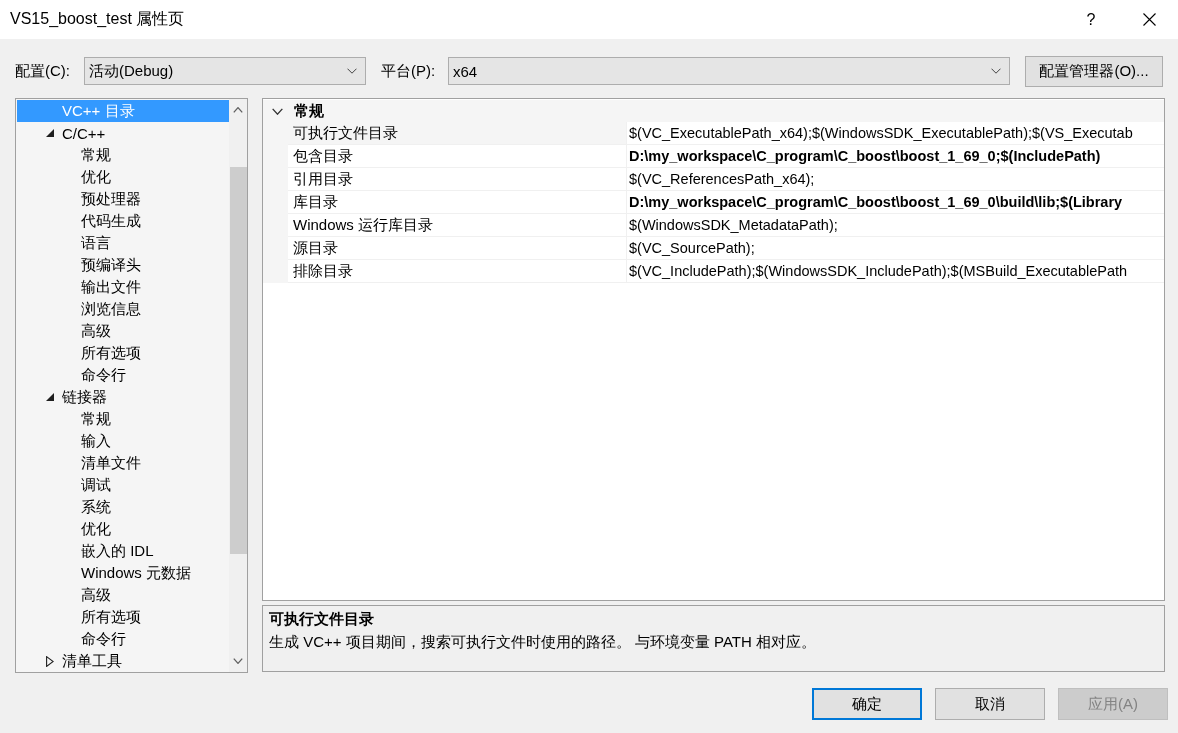 The height and width of the screenshot is (733, 1178). What do you see at coordinates (542, 642) in the screenshot?
I see `description-text: 生成 VC++ 项目期间，搜索可执行文件时使用的路径。 与环境变量 PATH 相对应。` at bounding box center [542, 642].